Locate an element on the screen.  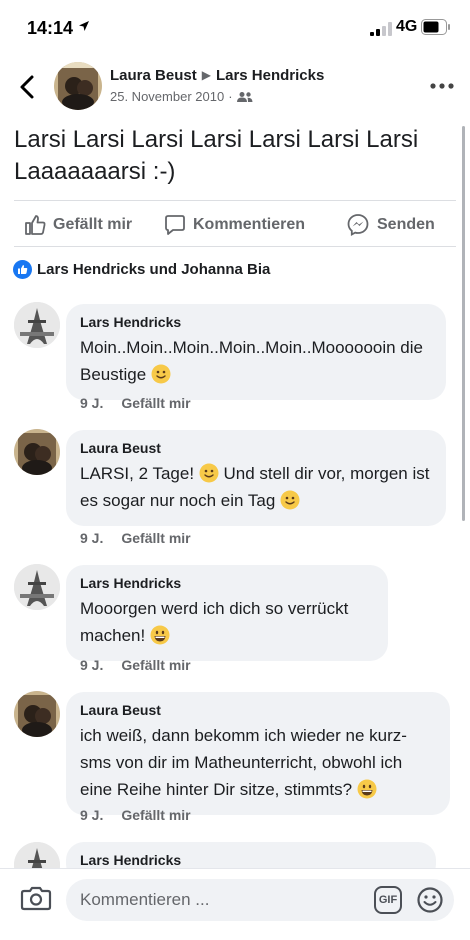
thumbs-up-icon is located at coordinates (35, 225).